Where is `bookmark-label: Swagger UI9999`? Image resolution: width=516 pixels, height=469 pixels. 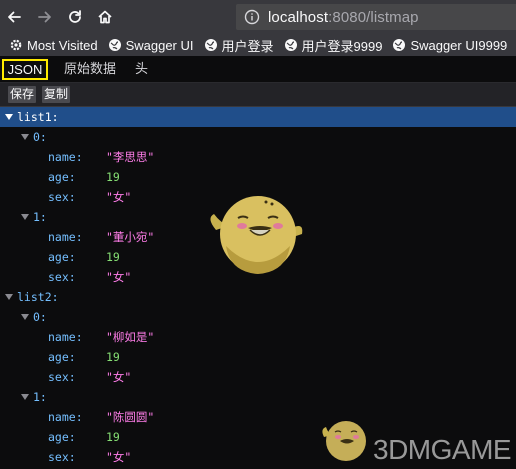
bookmark-label: Swagger UI9999 is located at coordinates (459, 45).